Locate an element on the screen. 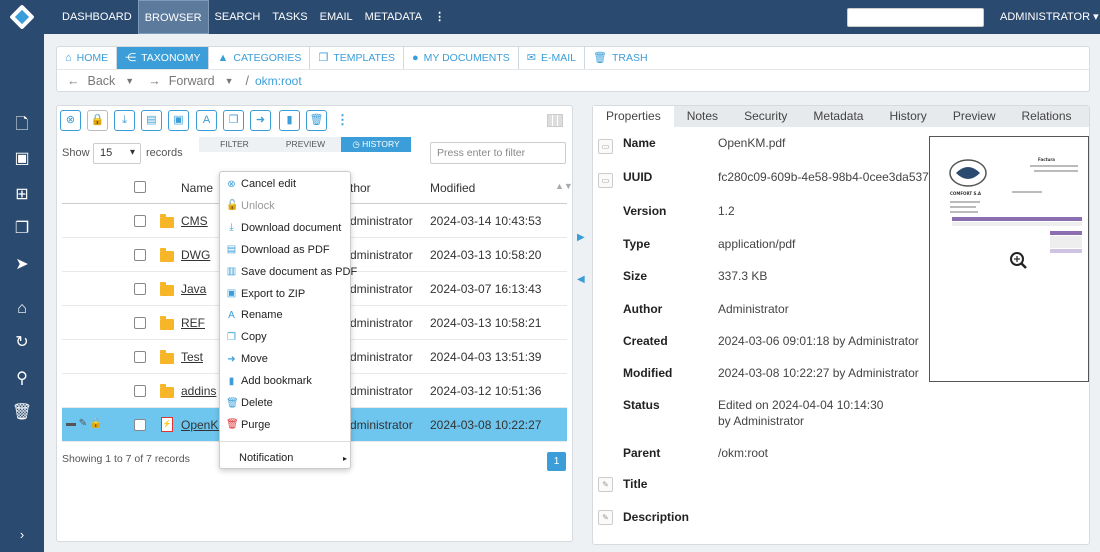  nav-browser: BROWSER is located at coordinates (173, 17).